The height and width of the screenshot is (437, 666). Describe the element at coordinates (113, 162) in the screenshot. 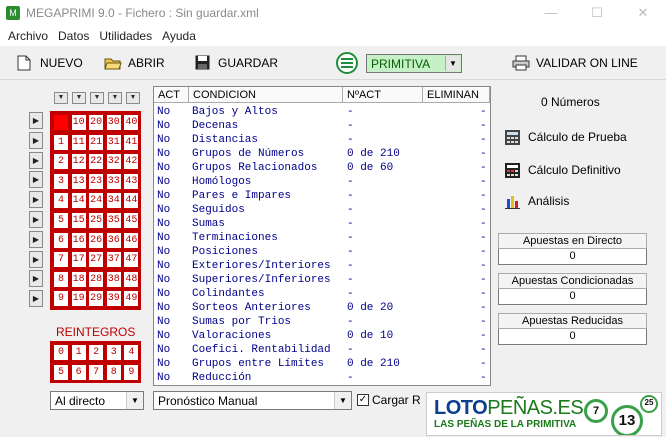

I see `number-cell: 32` at that location.